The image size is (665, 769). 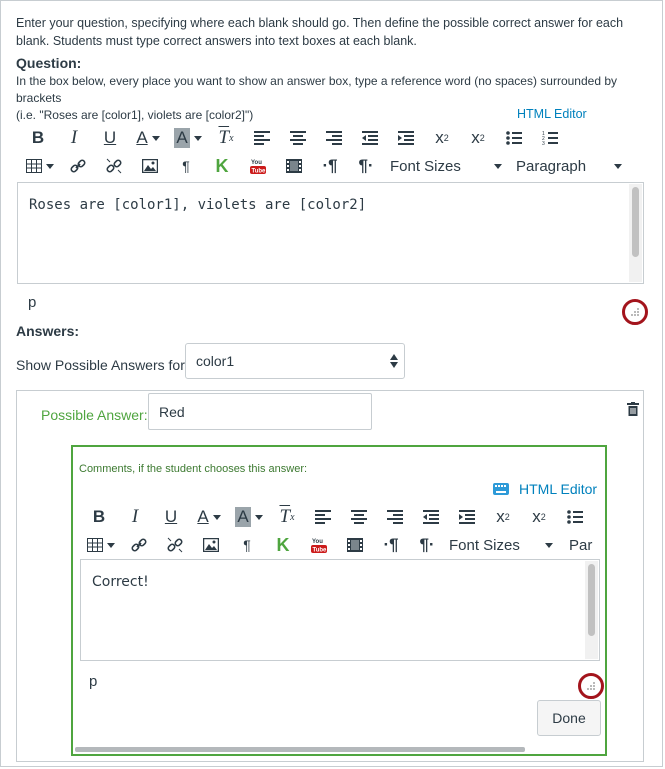 I want to click on done-button: Done, so click(x=569, y=718).